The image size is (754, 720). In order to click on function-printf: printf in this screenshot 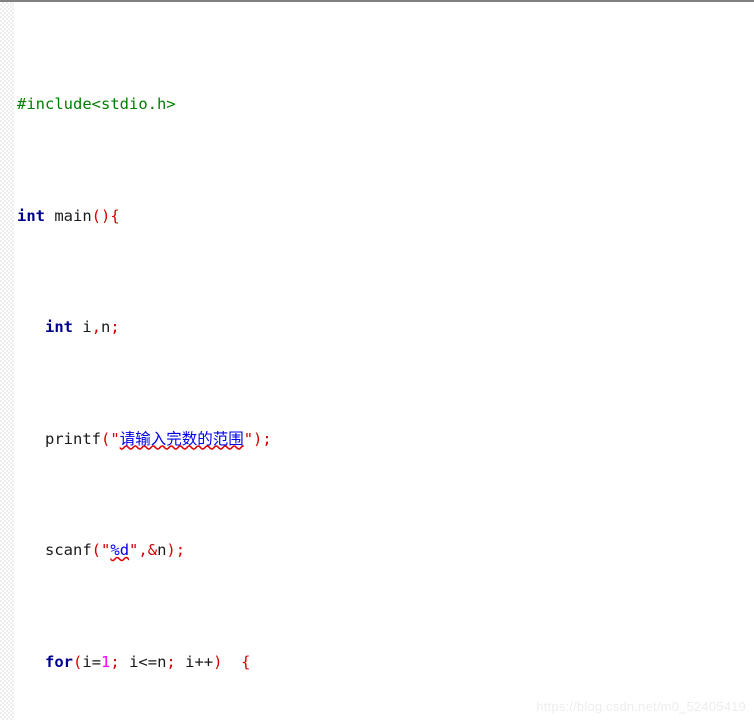, I will do `click(73, 438)`.